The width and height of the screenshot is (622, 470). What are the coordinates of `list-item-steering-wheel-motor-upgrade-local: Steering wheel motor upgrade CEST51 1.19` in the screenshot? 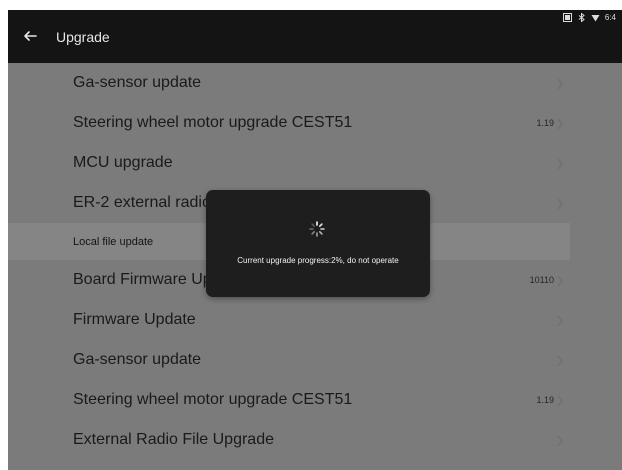 It's located at (315, 400).